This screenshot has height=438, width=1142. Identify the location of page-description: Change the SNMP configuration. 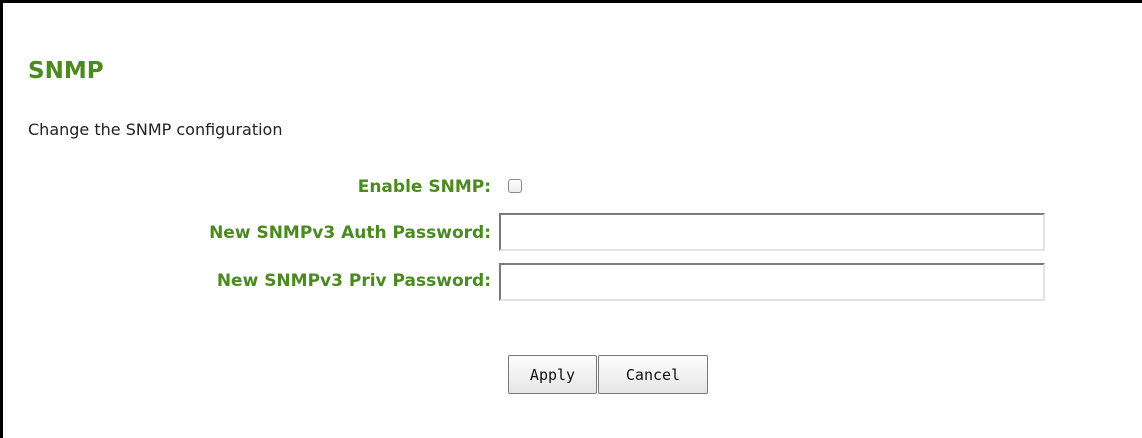
(155, 129).